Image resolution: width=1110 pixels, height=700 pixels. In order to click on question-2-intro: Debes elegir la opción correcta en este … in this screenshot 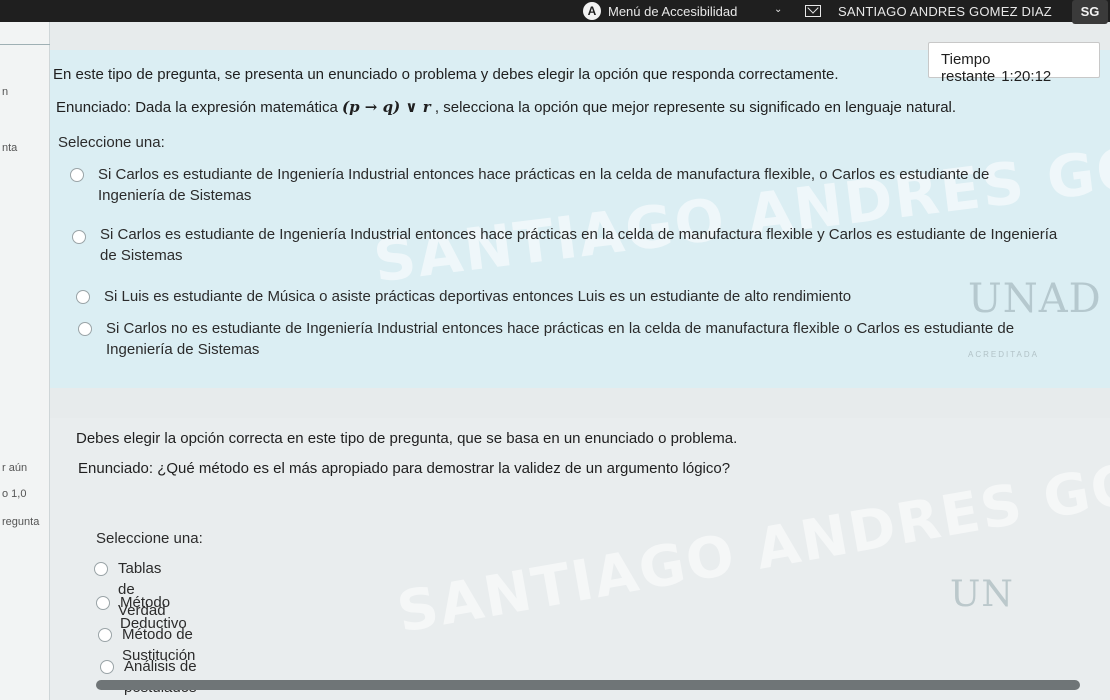, I will do `click(407, 438)`.